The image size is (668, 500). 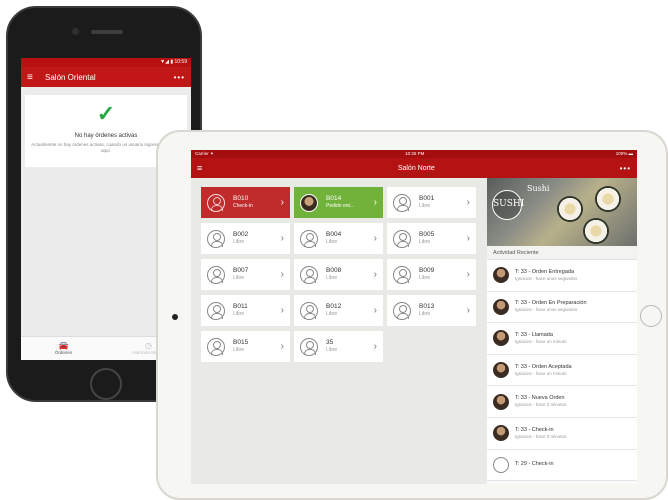 What do you see at coordinates (173, 62) in the screenshot?
I see `status-bar-info: ▼◢ ▮ 10:59` at bounding box center [173, 62].